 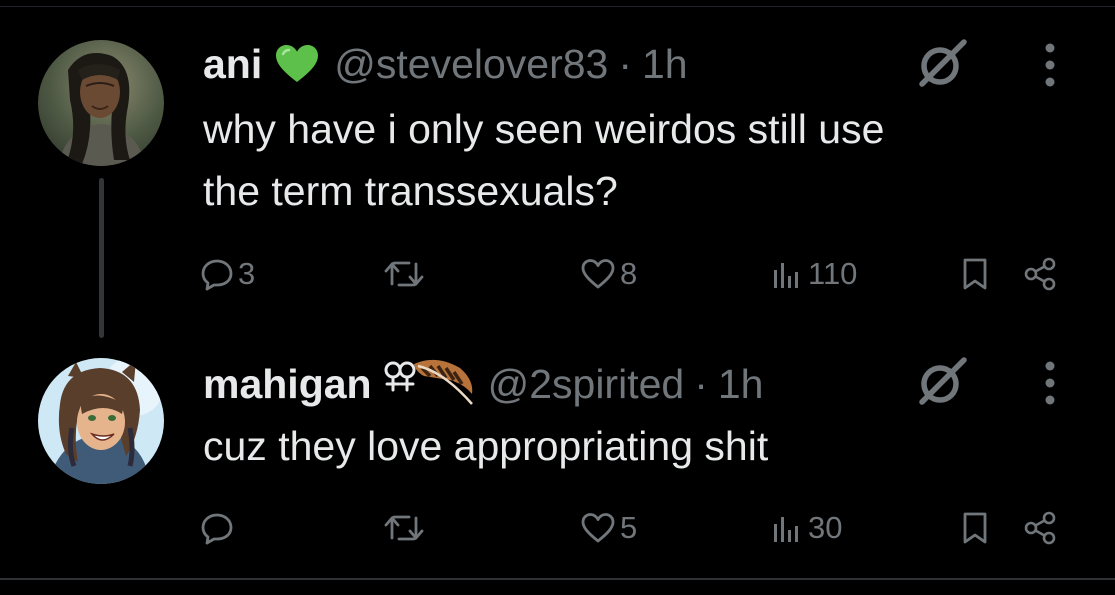 What do you see at coordinates (471, 64) in the screenshot?
I see `user-handle: @stevelover83` at bounding box center [471, 64].